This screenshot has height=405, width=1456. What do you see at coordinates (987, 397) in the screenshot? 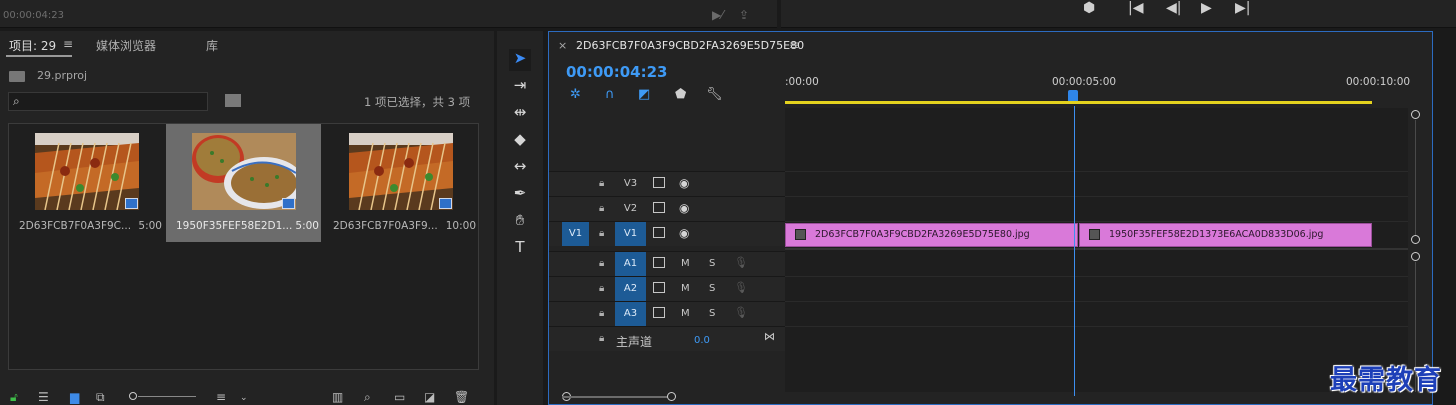
I see `timeline-horizontal-scrollbar` at bounding box center [987, 397].